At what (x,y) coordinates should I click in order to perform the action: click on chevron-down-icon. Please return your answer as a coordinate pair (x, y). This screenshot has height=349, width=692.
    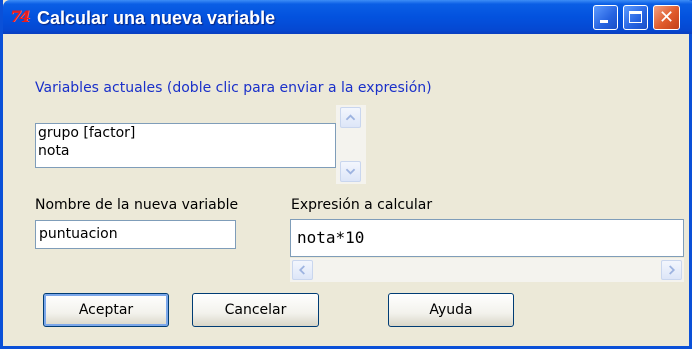
    Looking at the image, I should click on (350, 171).